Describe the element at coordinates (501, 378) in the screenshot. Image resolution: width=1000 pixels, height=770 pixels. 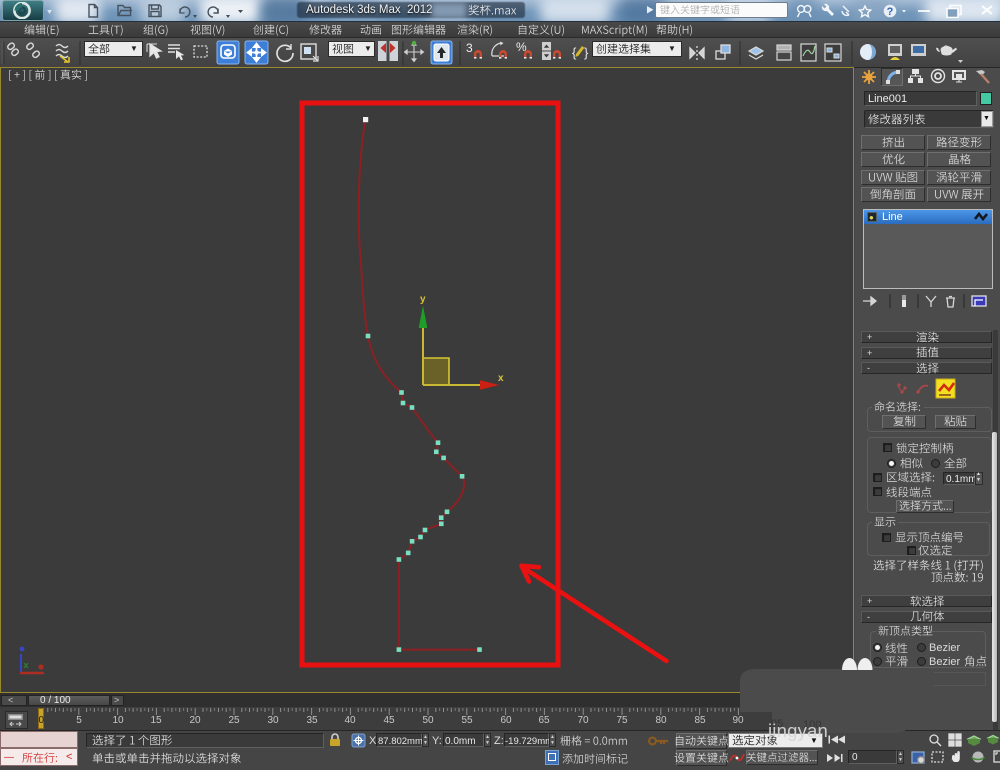
I see `svg-text: x` at that location.